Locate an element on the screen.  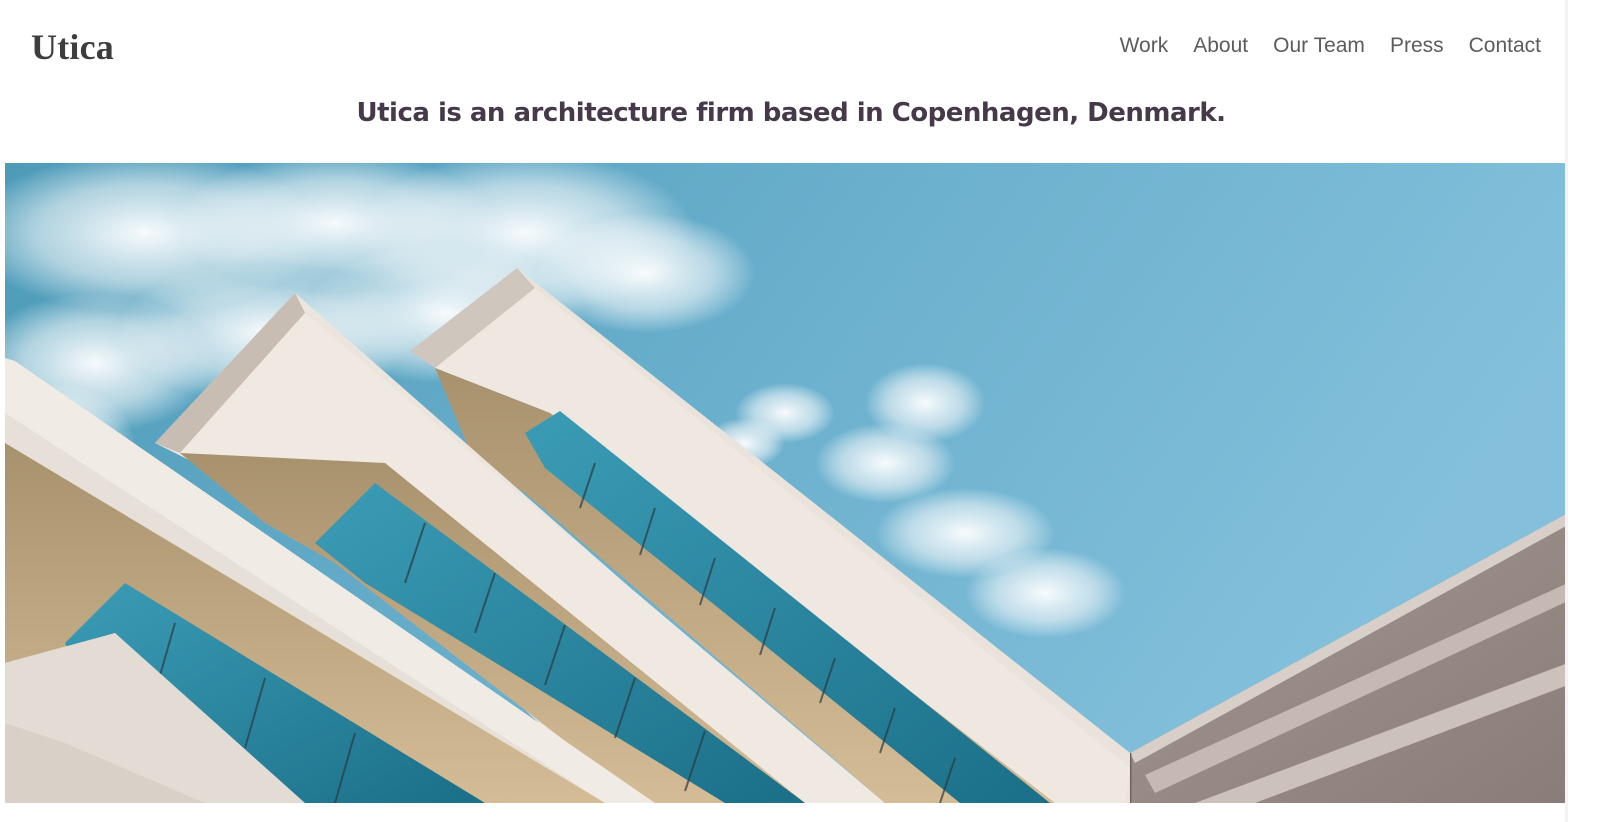
nav-item-work: Work is located at coordinates (1144, 46).